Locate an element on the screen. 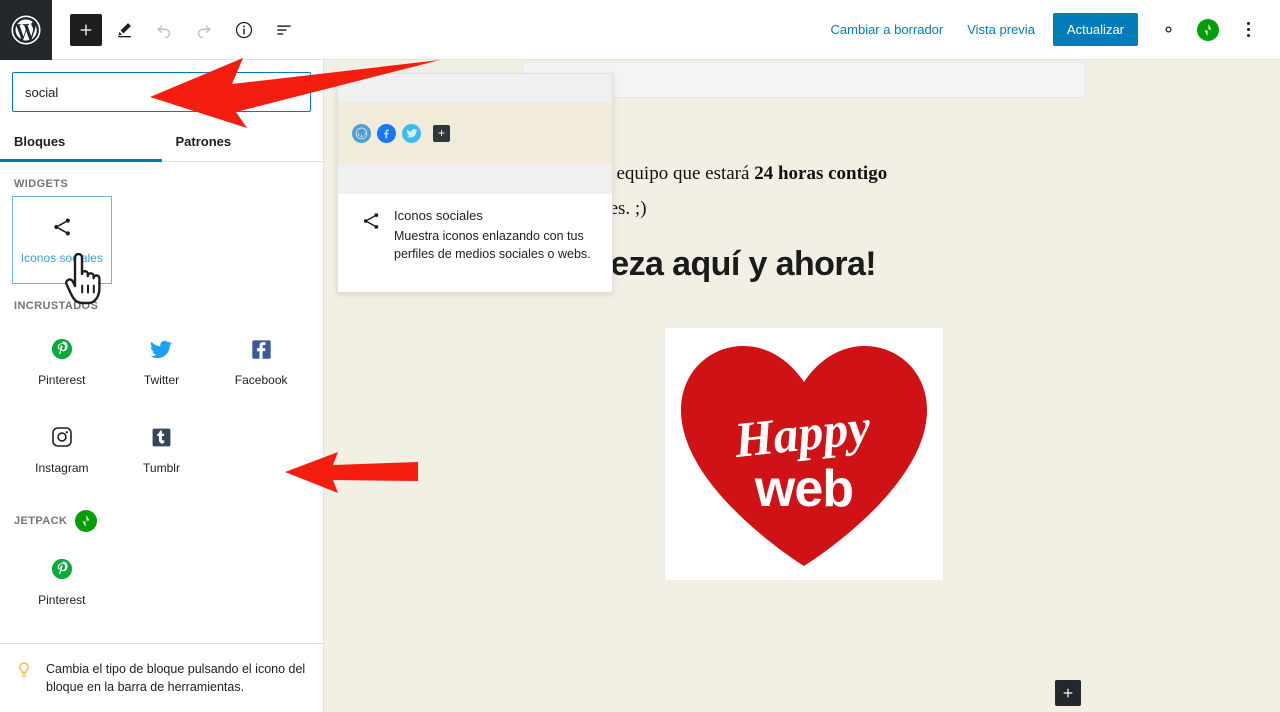 This screenshot has height=712, width=1280. block-item-twitter-embed: Twitter is located at coordinates (162, 362).